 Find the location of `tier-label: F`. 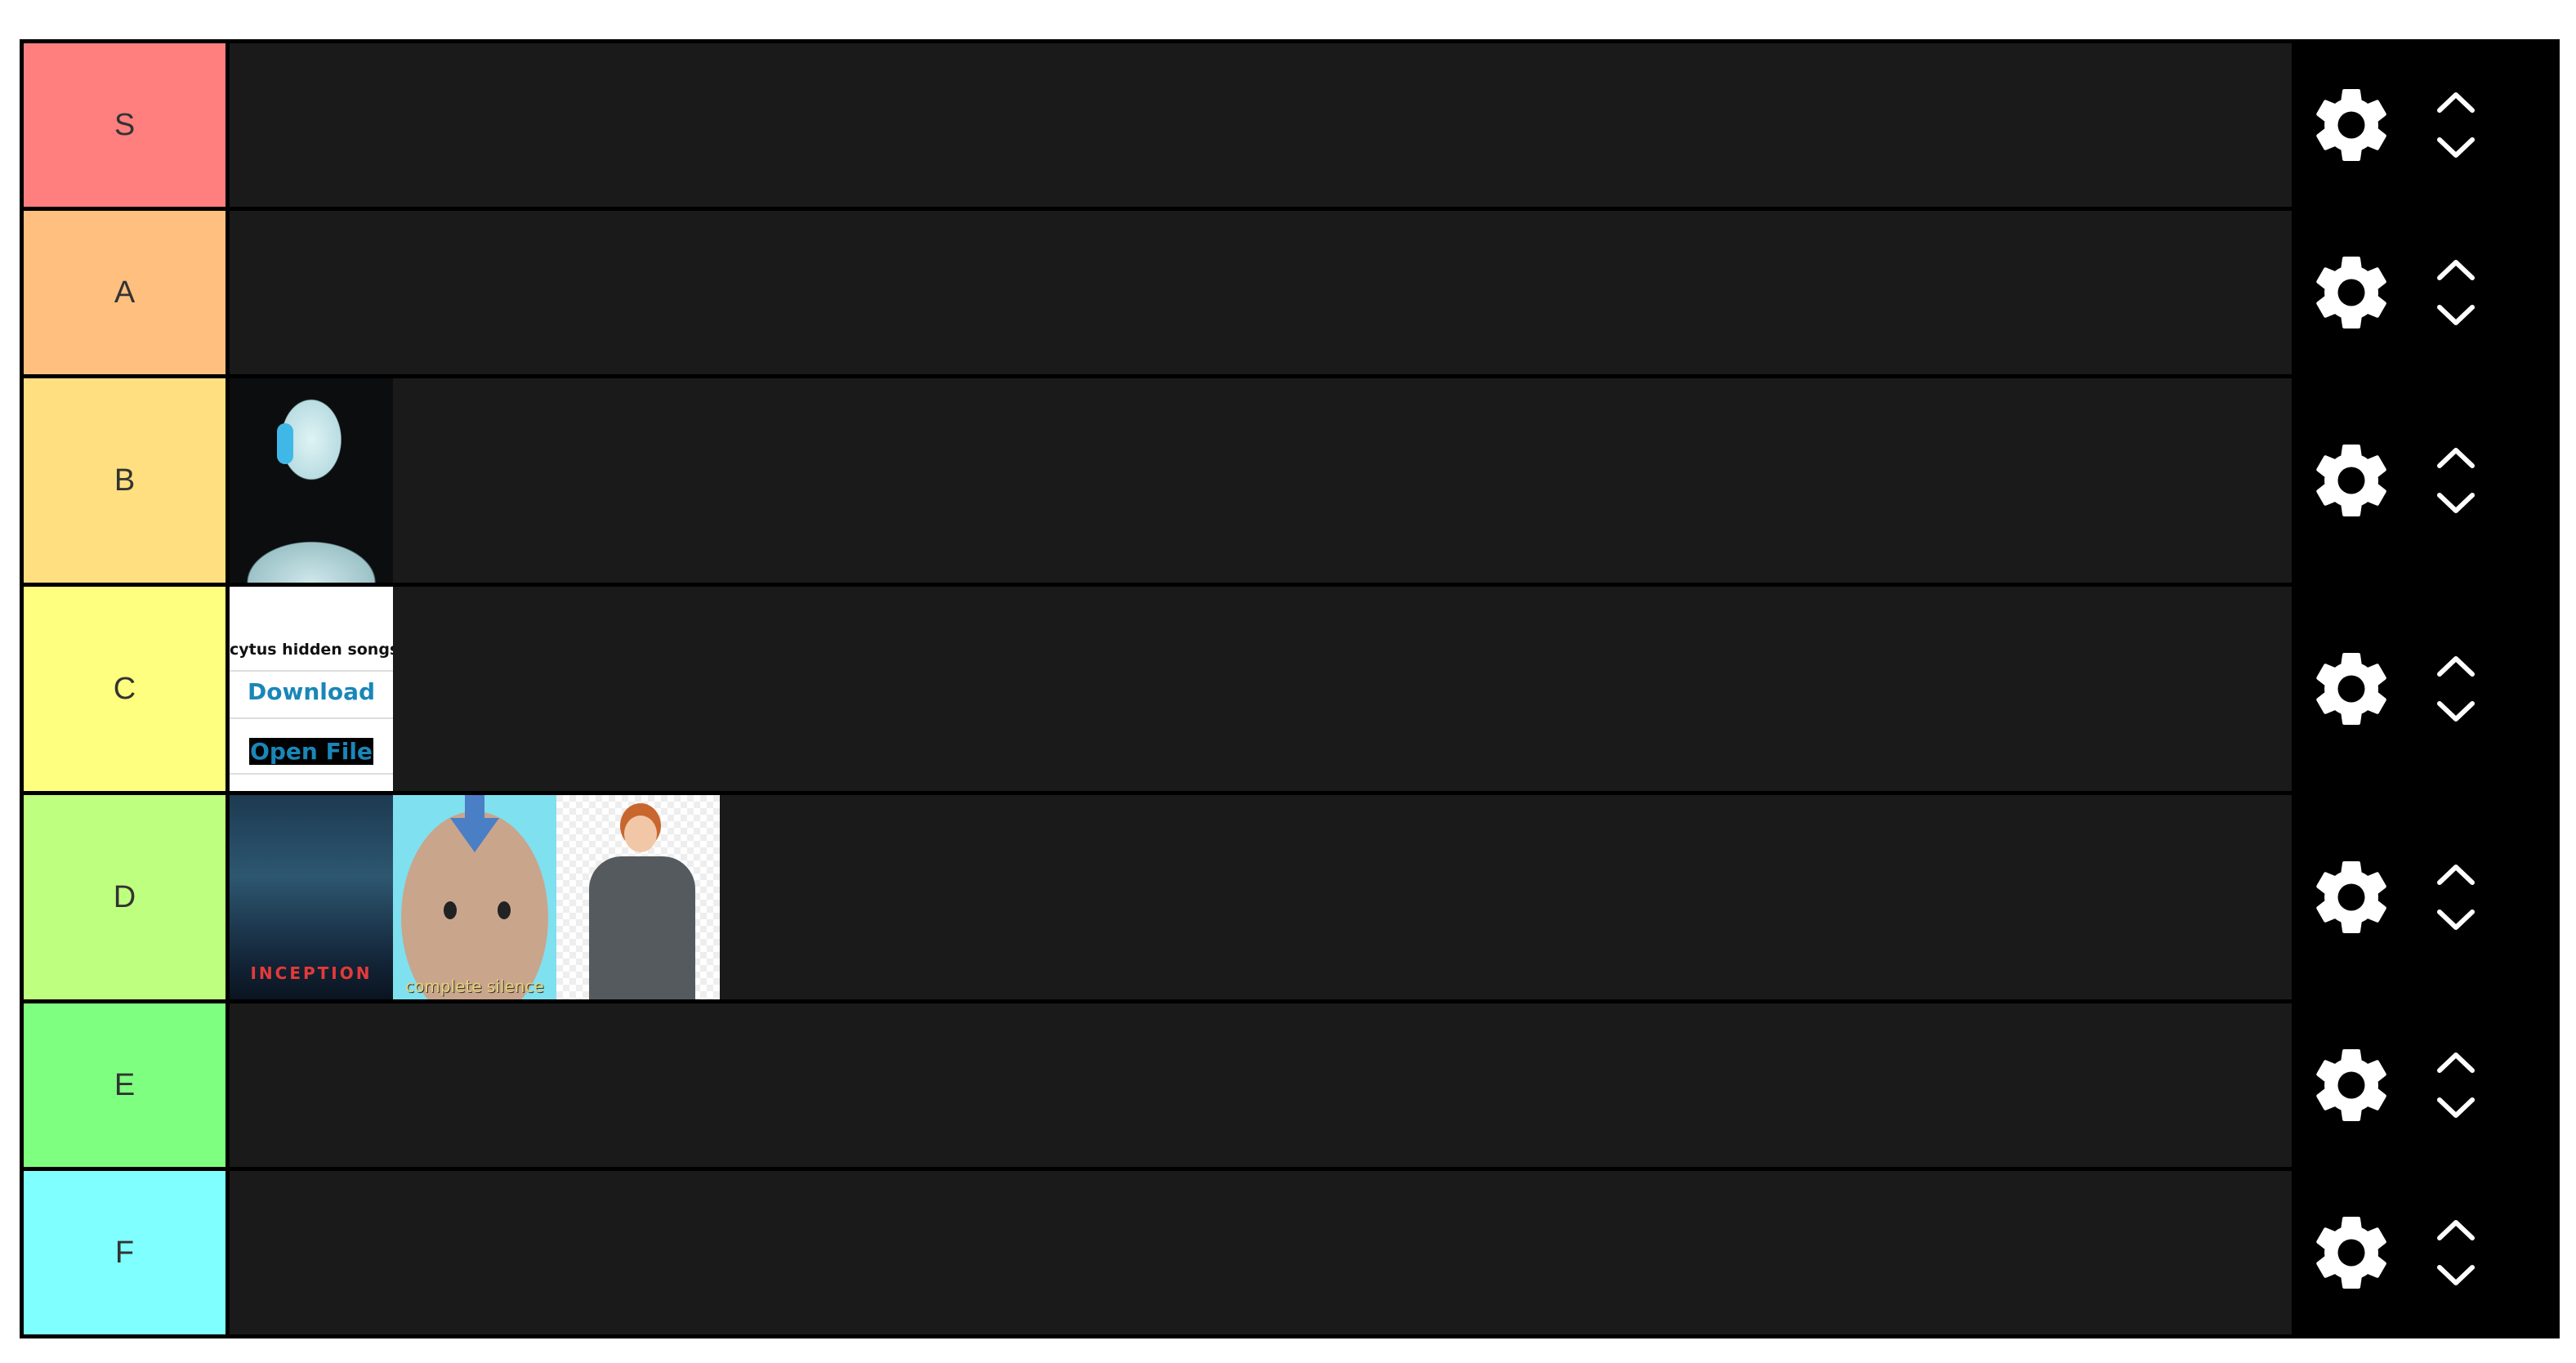

tier-label: F is located at coordinates (125, 1252).